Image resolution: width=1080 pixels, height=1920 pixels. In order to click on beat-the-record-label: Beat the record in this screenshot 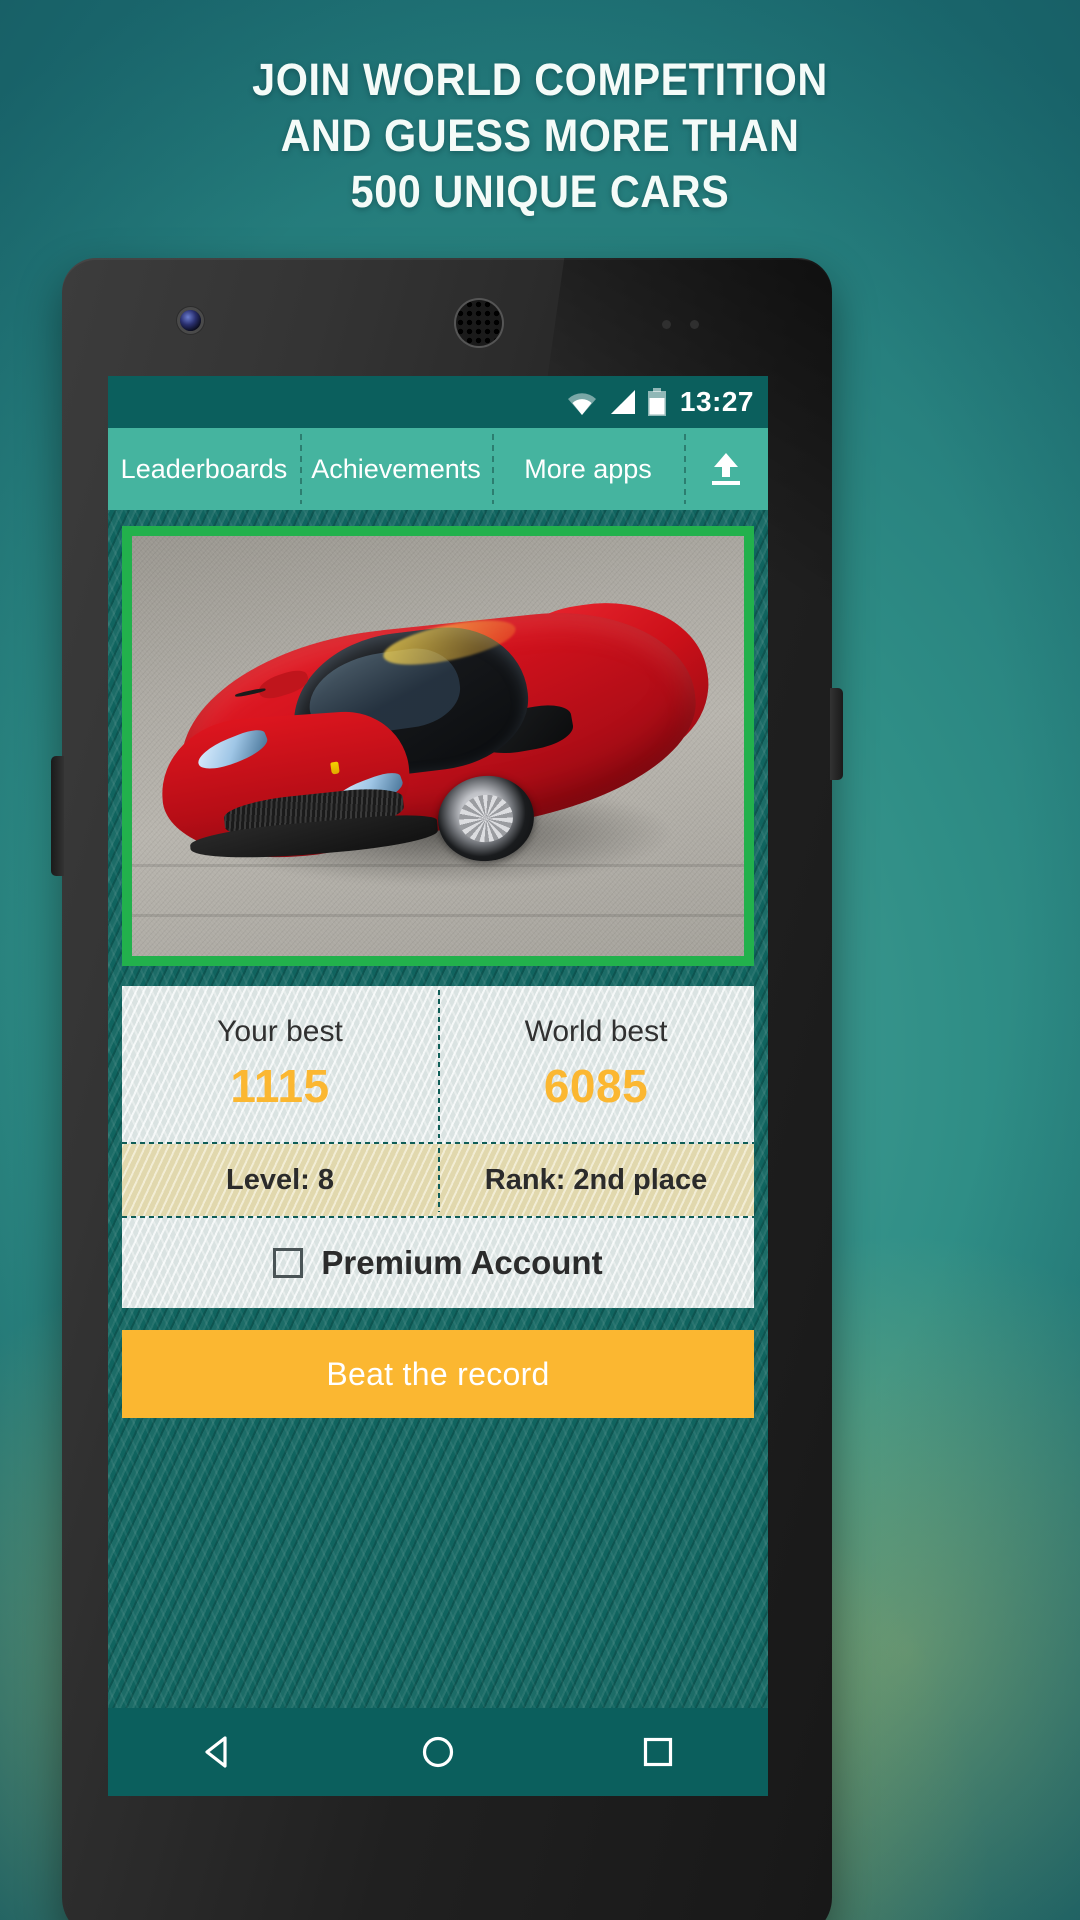, I will do `click(438, 1373)`.